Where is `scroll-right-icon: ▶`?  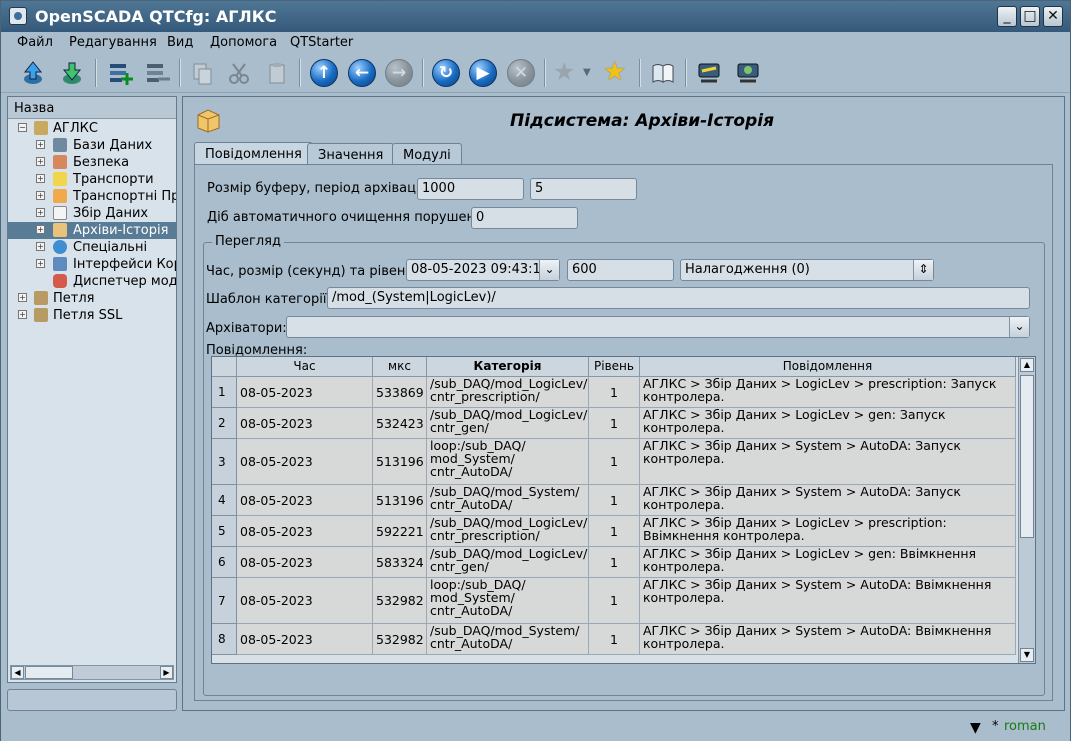 scroll-right-icon: ▶ is located at coordinates (166, 672).